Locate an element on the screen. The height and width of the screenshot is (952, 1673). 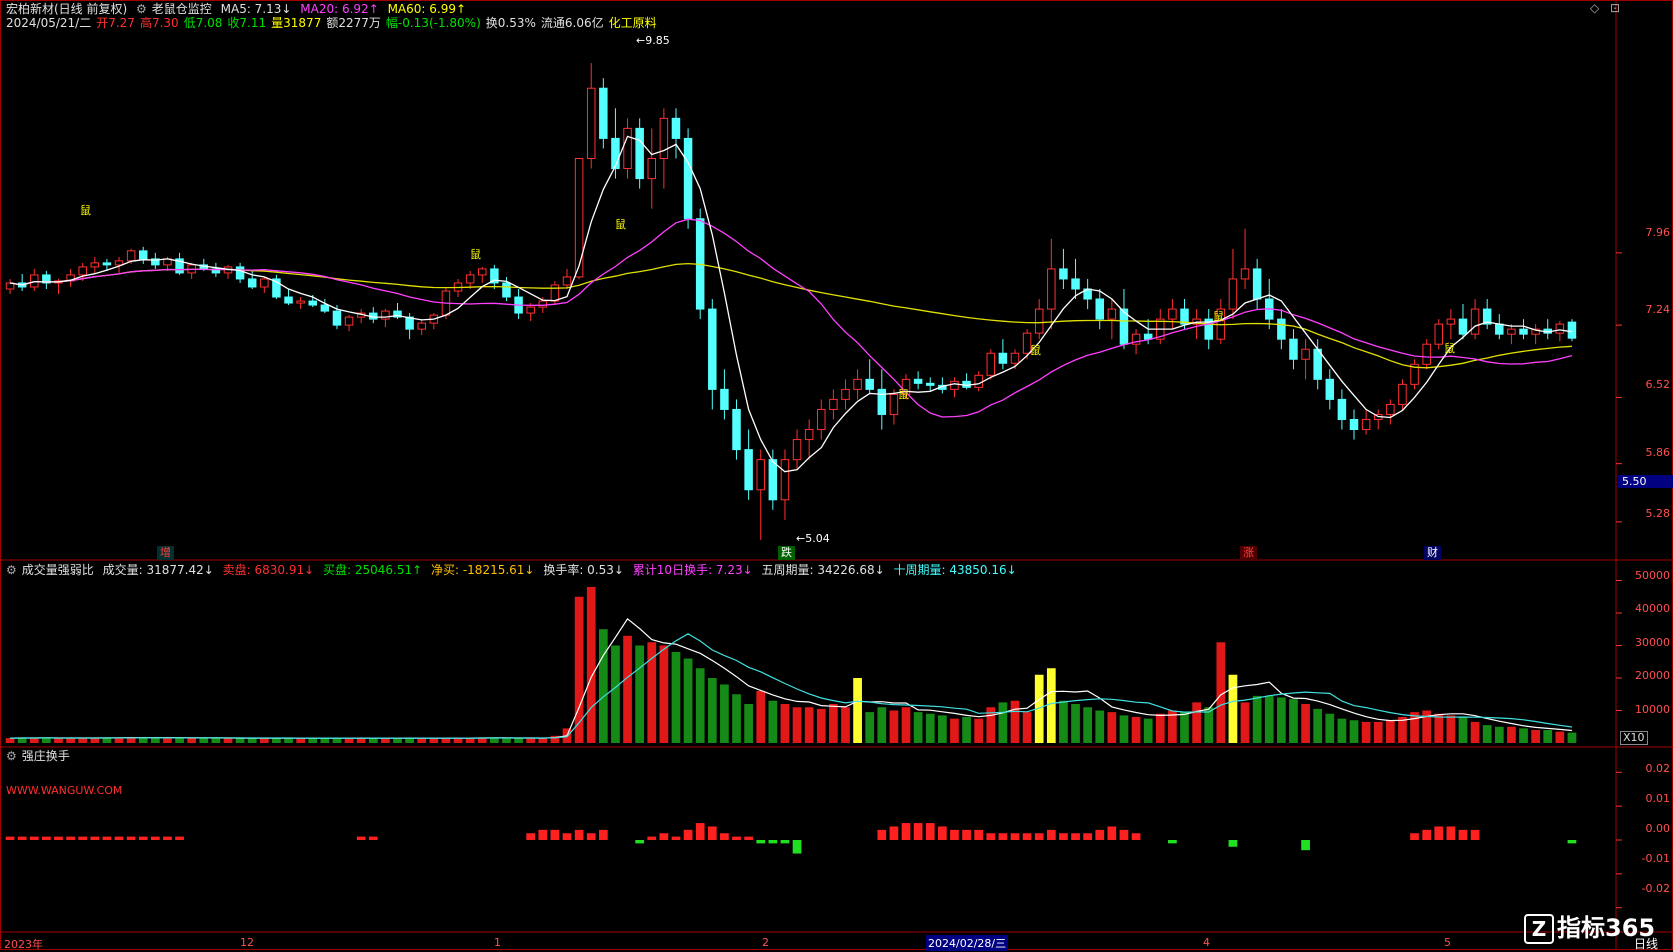
turnover-rate-value: 换手率: 0.53↓ is located at coordinates (583, 570).